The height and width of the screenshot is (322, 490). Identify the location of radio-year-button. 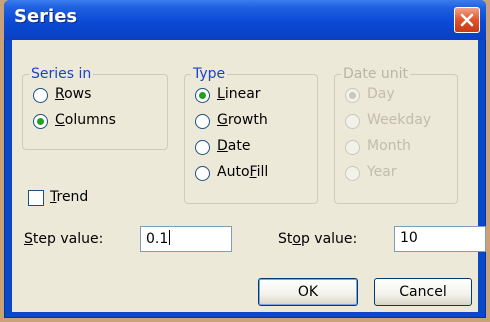
(352, 173).